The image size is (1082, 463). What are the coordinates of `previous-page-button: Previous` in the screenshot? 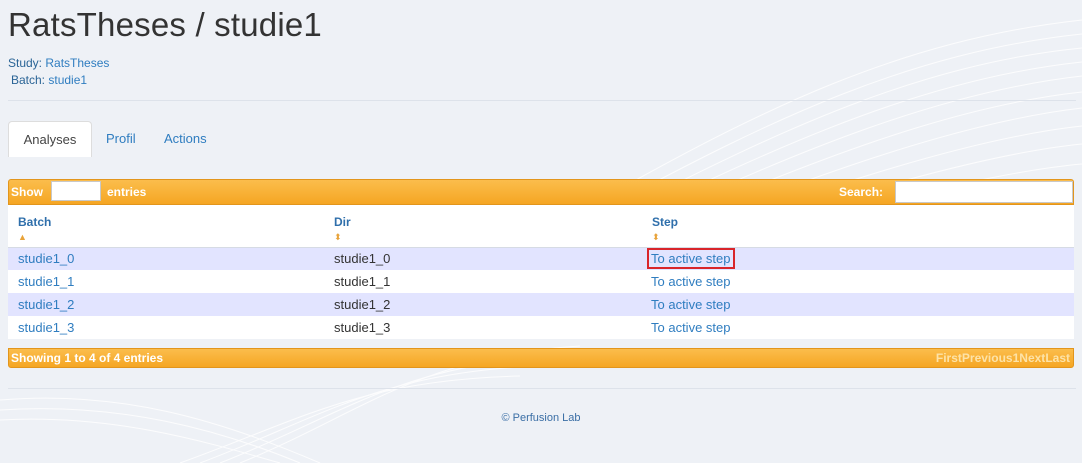 It's located at (987, 358).